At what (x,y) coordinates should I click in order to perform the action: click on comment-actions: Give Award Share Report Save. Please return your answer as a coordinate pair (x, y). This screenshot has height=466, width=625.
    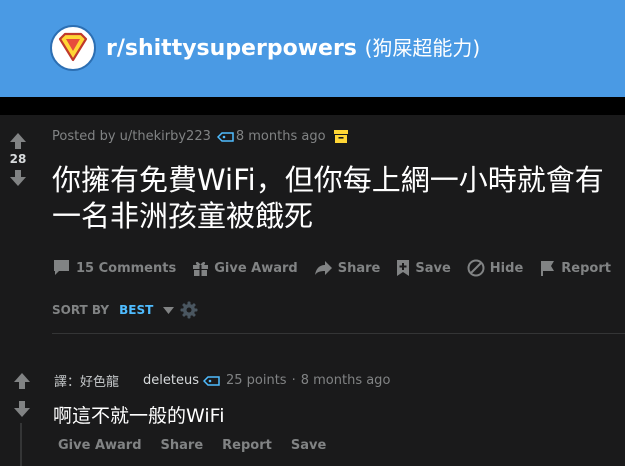
    Looking at the image, I should click on (201, 445).